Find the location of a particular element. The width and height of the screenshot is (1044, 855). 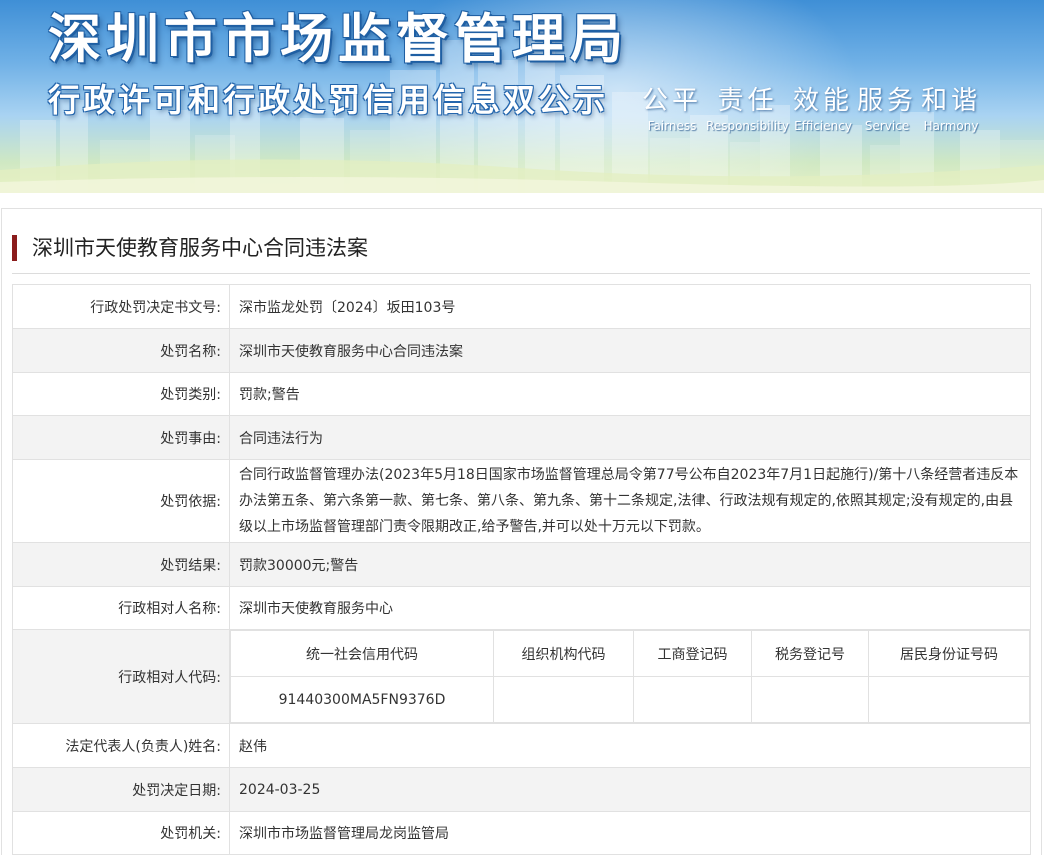

row-label: 处罚名称: is located at coordinates (121, 350).